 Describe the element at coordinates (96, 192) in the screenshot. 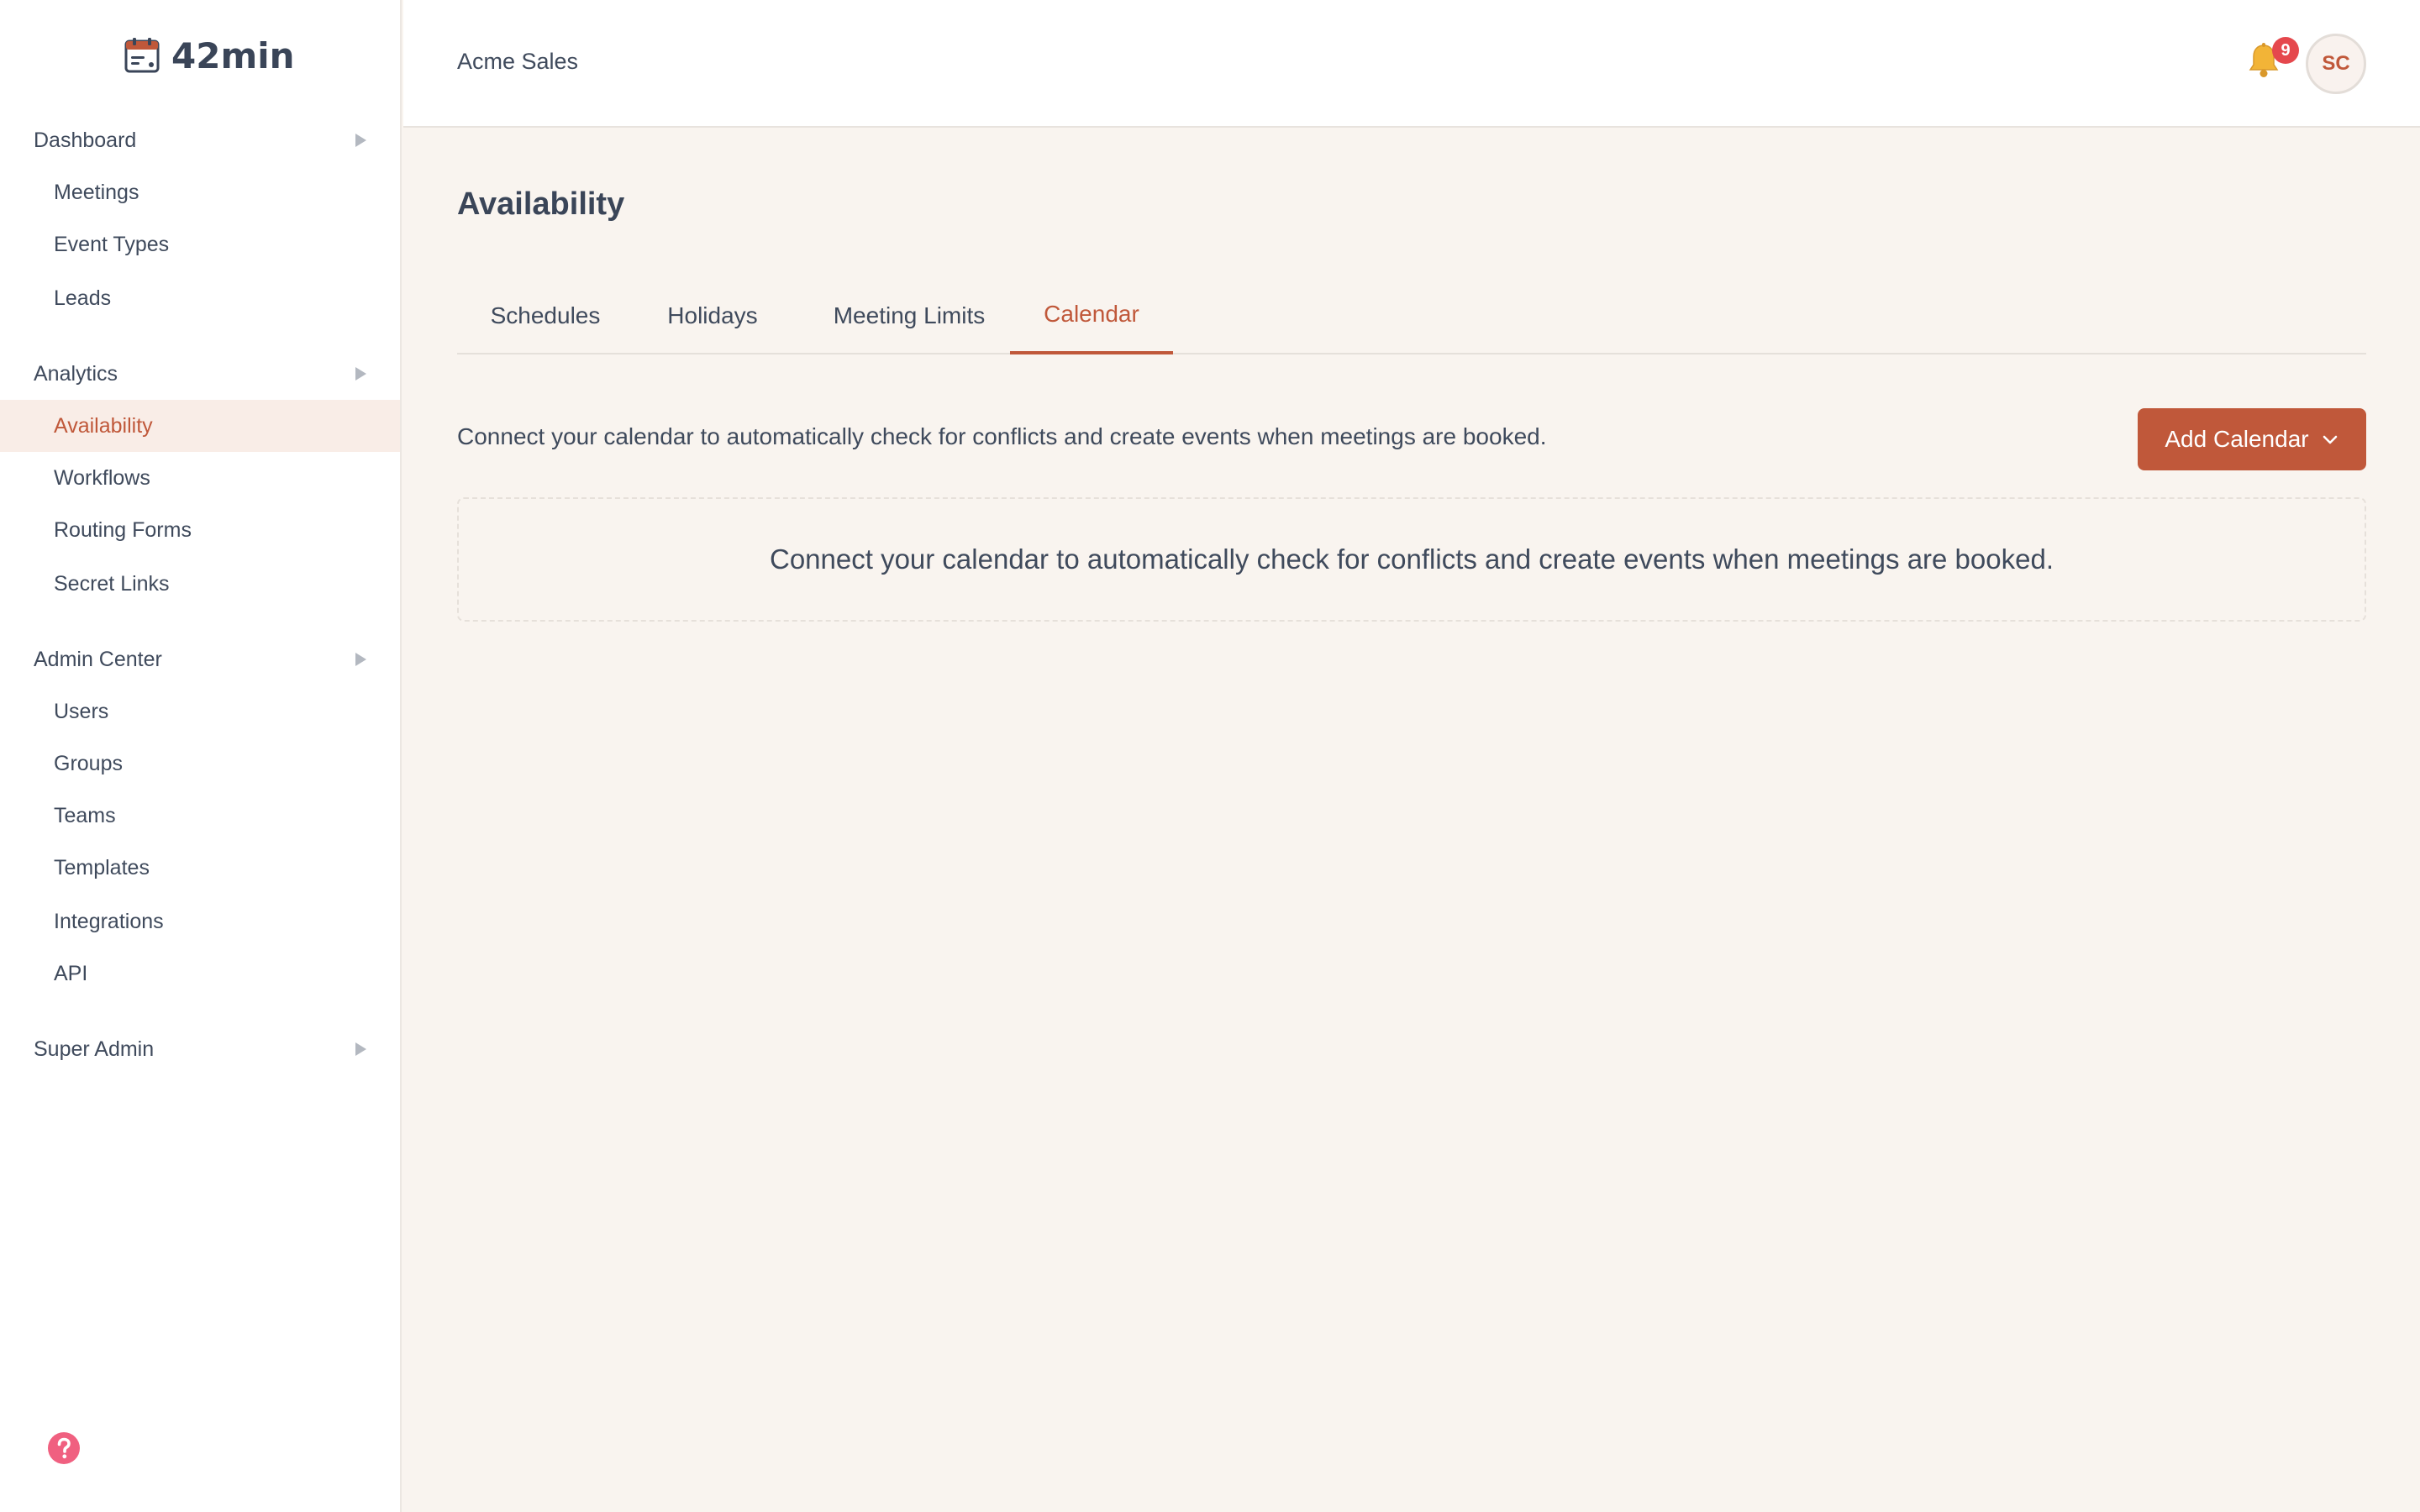

I see `sidebar-item-label: Meetings` at that location.